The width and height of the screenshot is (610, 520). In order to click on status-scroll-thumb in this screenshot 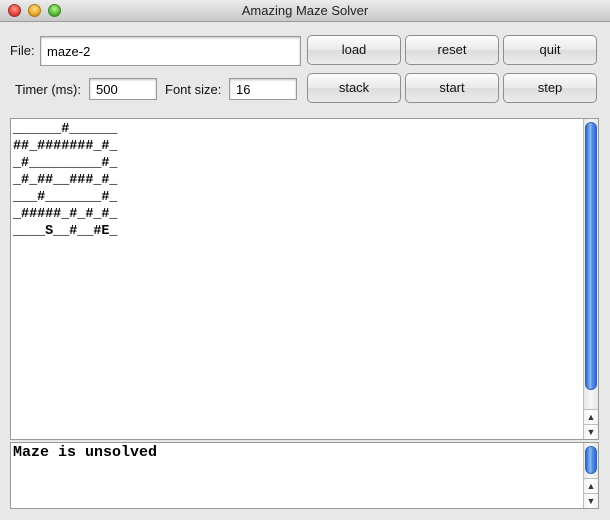, I will do `click(591, 460)`.